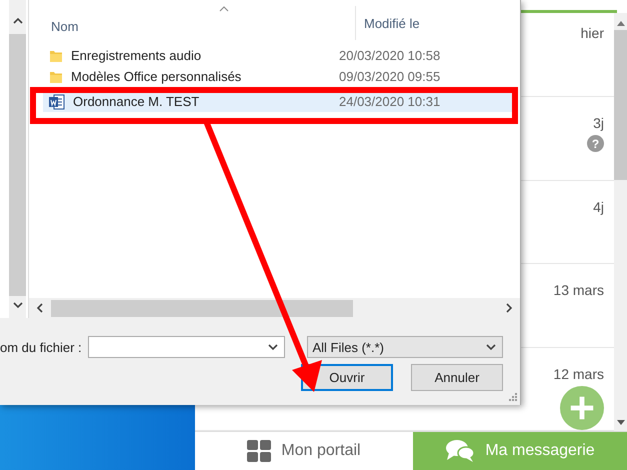 The height and width of the screenshot is (470, 627). What do you see at coordinates (405, 347) in the screenshot?
I see `file-type-dropdown: All Files (*.*)` at bounding box center [405, 347].